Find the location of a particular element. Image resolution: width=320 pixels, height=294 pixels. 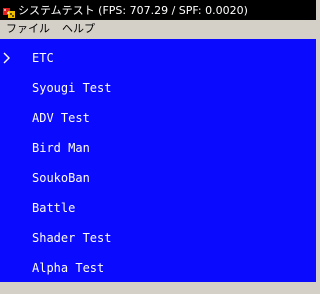

test-menu-item-syougi-test: Syougi Test is located at coordinates (71, 88).